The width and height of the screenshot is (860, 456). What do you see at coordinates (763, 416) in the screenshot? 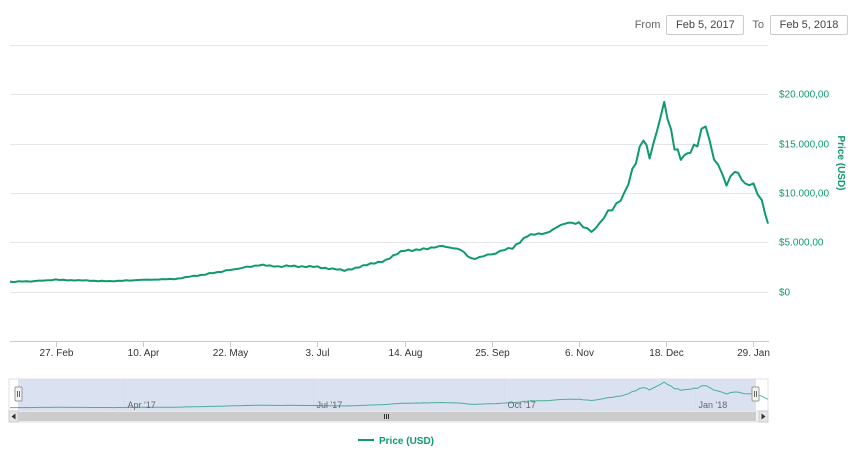
I see `scrollbar-right-button` at bounding box center [763, 416].